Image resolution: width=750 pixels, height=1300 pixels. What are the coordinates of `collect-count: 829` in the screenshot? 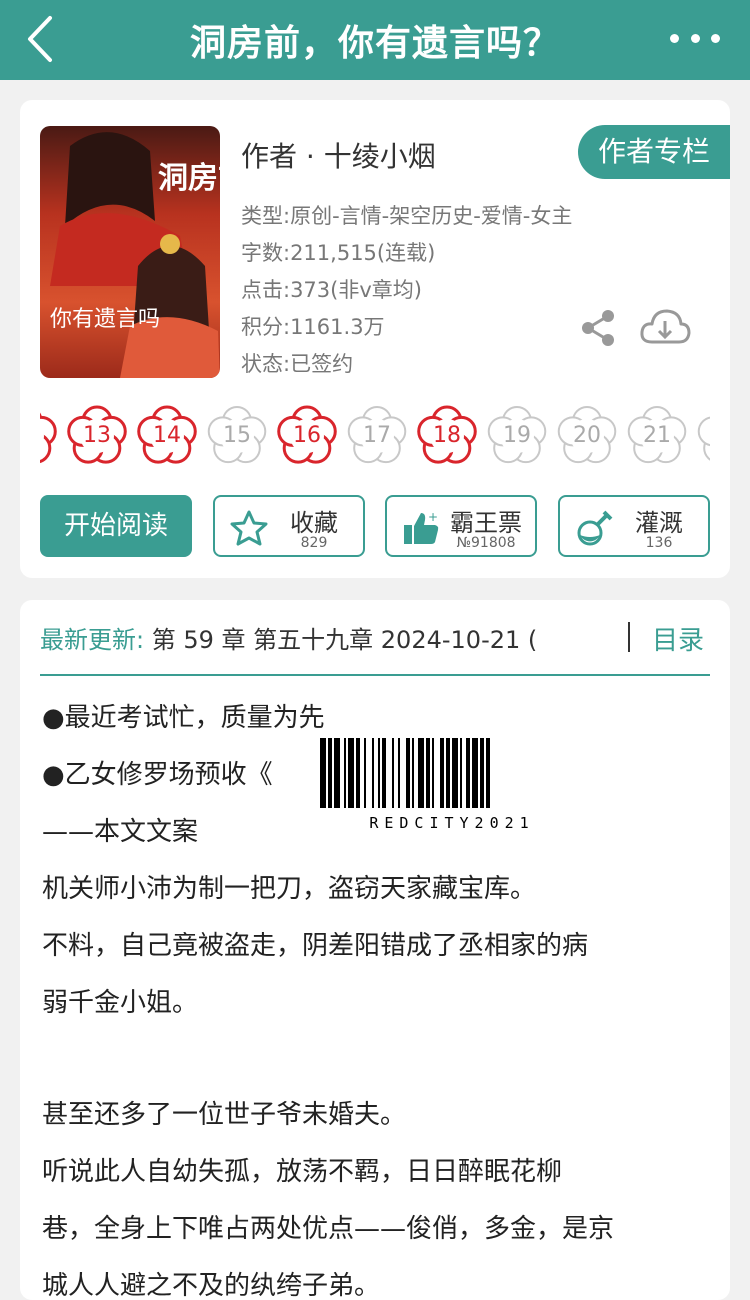 It's located at (314, 543).